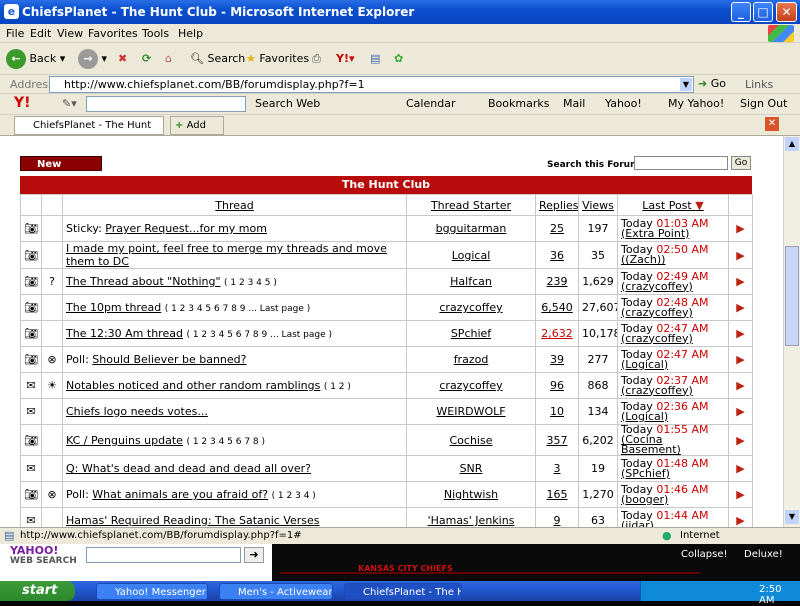 The width and height of the screenshot is (800, 606). Describe the element at coordinates (792, 296) in the screenshot. I see `scroll-thumb` at that location.